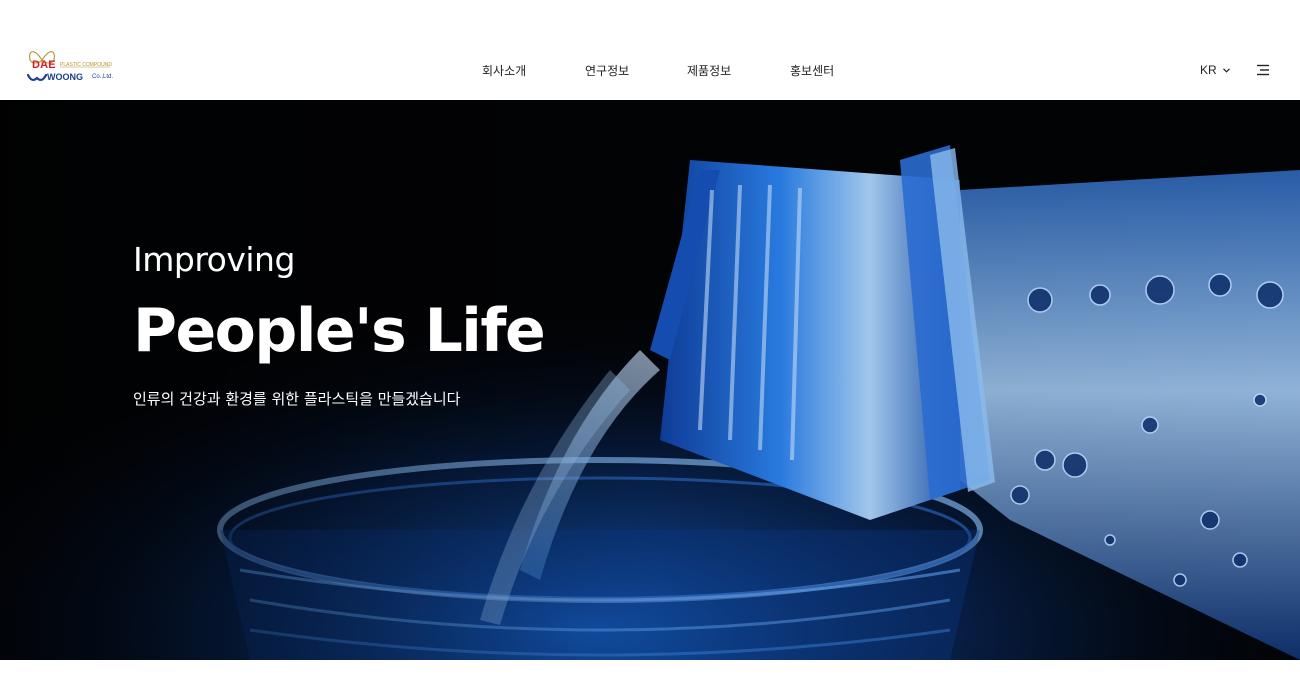 Image resolution: width=1300 pixels, height=700 pixels. What do you see at coordinates (214, 259) in the screenshot?
I see `hero-kicker-text: Improving` at bounding box center [214, 259].